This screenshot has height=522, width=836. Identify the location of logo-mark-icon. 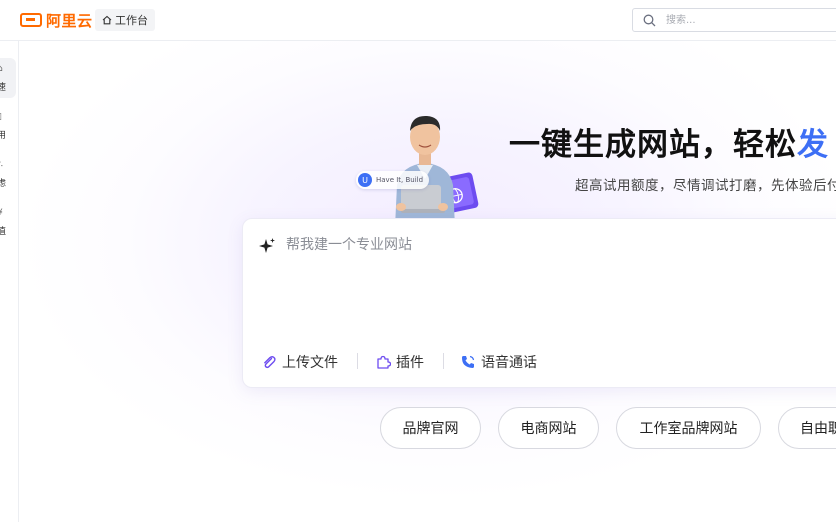
(31, 20).